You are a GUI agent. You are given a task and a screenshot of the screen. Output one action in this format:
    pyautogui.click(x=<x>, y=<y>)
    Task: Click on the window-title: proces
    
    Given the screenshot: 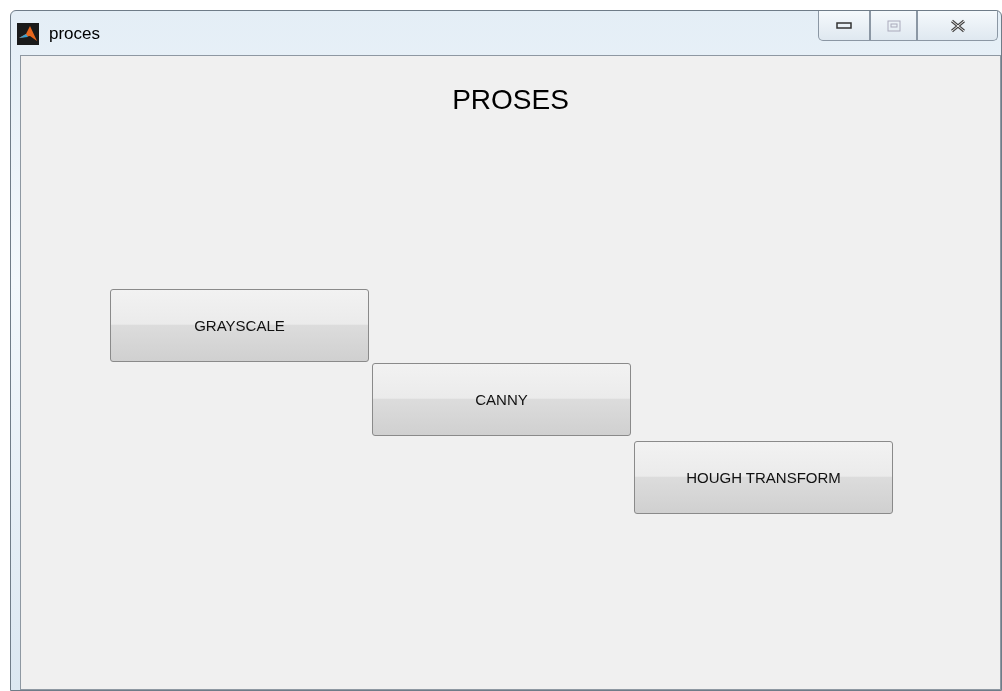 What is the action you would take?
    pyautogui.click(x=75, y=34)
    